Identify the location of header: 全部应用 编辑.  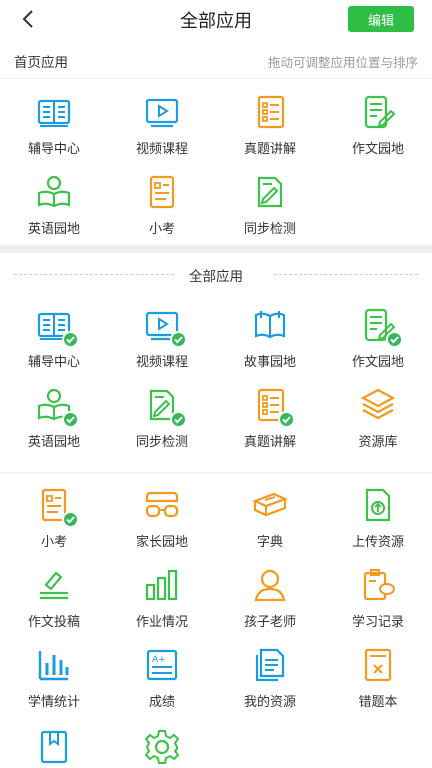
(216, 20).